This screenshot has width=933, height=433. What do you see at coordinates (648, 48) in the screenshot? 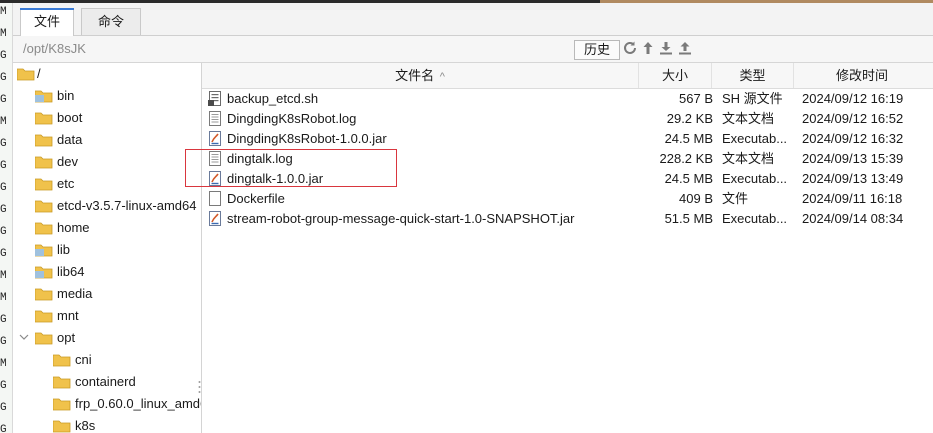
I see `up-icon` at bounding box center [648, 48].